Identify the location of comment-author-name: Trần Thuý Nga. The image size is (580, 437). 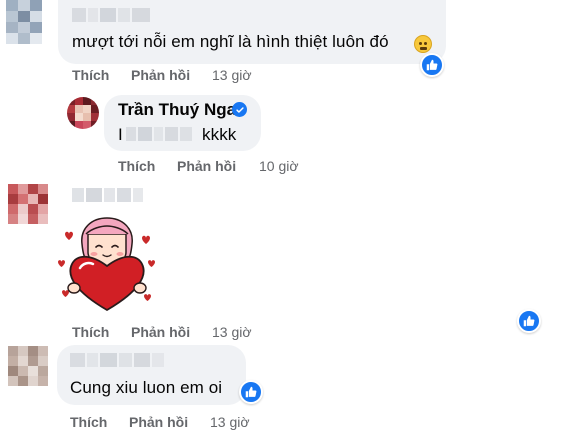
(177, 110).